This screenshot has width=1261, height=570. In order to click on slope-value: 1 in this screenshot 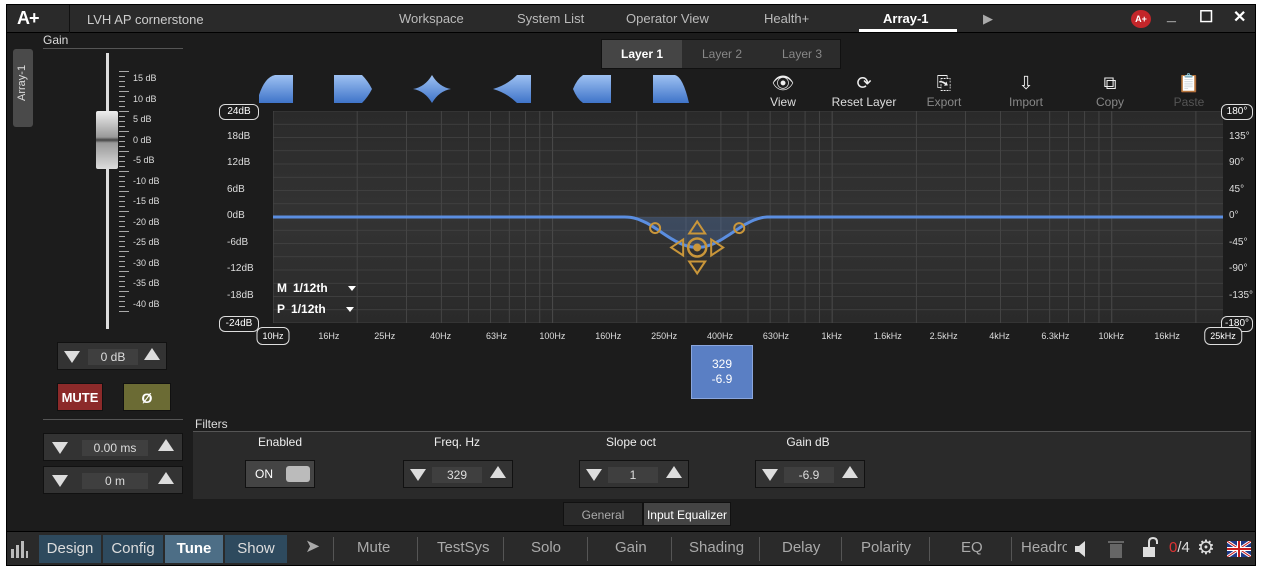, I will do `click(633, 475)`.